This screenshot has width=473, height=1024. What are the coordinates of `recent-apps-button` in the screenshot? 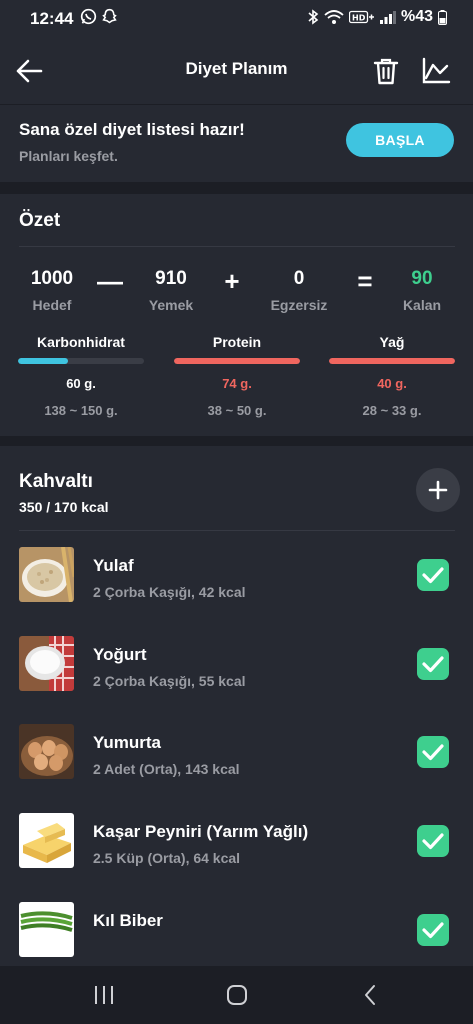 It's located at (104, 995).